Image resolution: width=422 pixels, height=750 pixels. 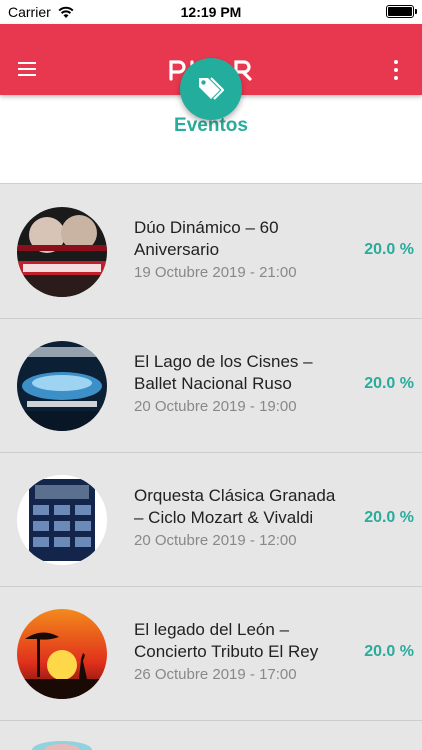 I want to click on event-date: 20 Octubre 2019 - 19:00, so click(x=215, y=406).